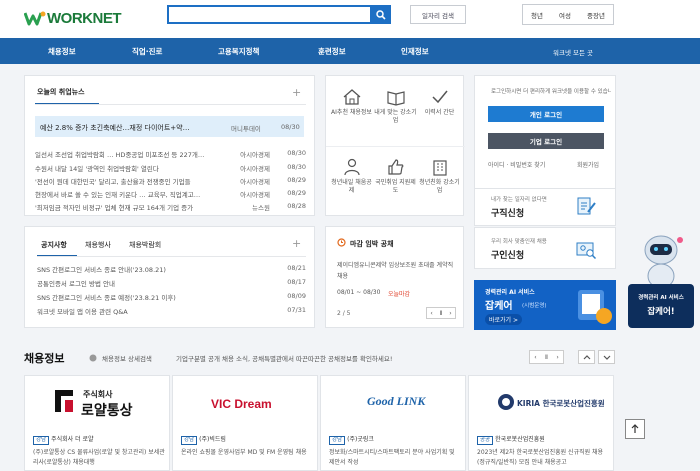  I want to click on nav-career: 직업·진로, so click(147, 51).